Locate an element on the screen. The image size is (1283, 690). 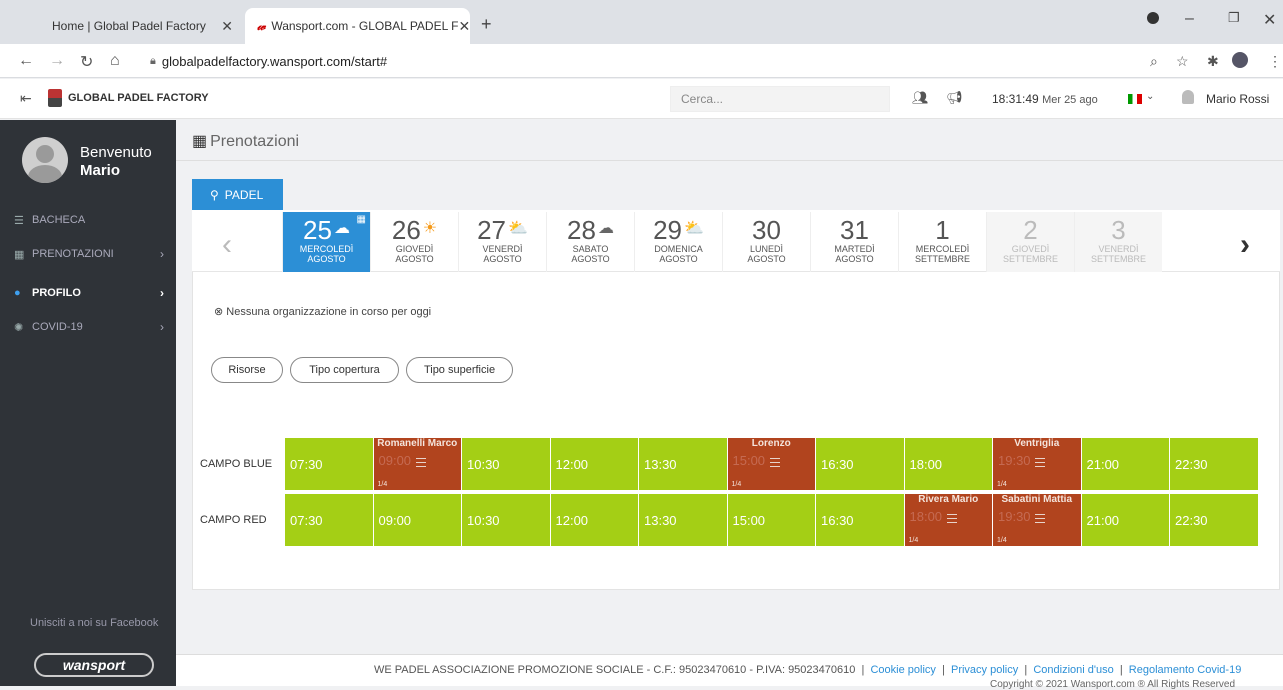
sidebar-item-profilo: ● PROFILO › is located at coordinates (88, 293).